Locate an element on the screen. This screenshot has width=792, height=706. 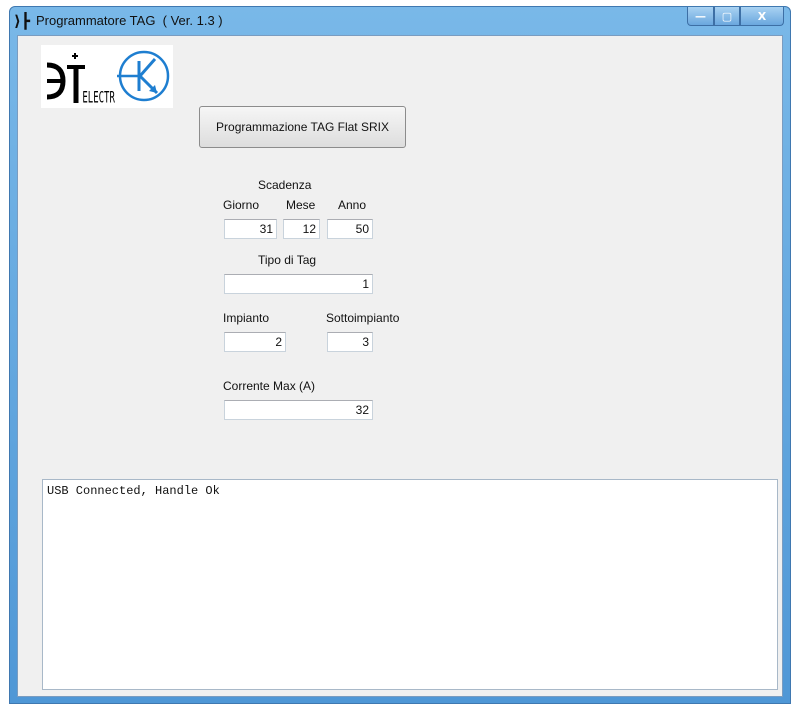
close-icon: X is located at coordinates (762, 16).